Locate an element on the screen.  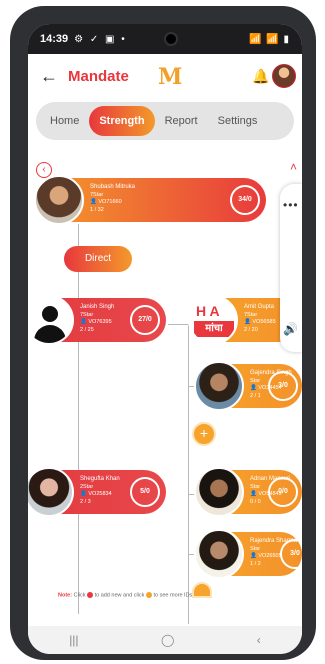
node-ratio: 2 / 25 is located at coordinates (87, 329).